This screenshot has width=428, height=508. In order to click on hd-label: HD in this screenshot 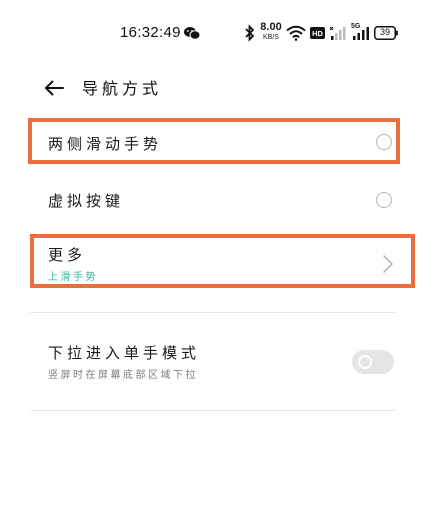, I will do `click(317, 33)`.